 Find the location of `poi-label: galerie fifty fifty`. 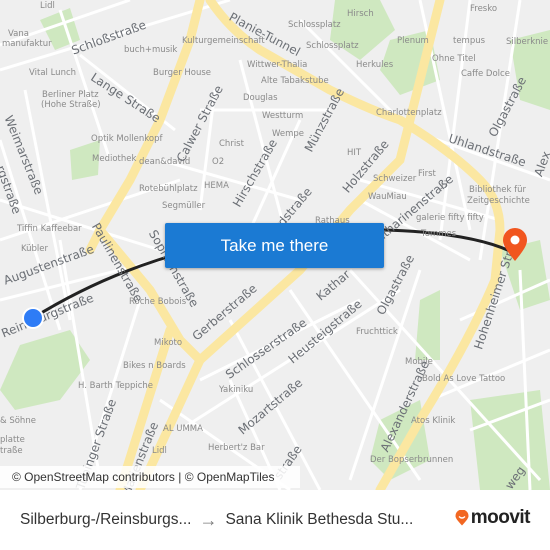

poi-label: galerie fifty fifty is located at coordinates (450, 218).